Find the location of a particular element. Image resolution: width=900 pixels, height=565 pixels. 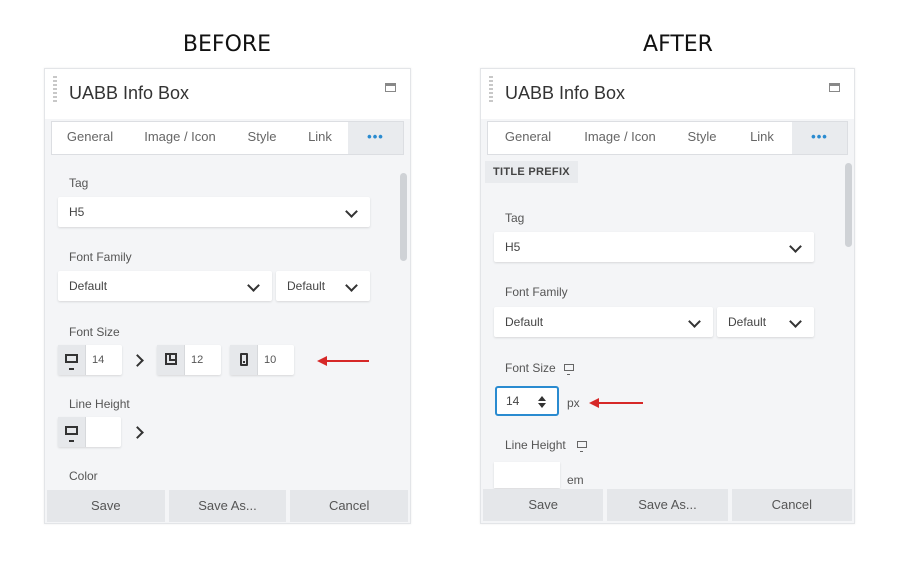

font-size-desktop-value: 14 is located at coordinates (98, 360).